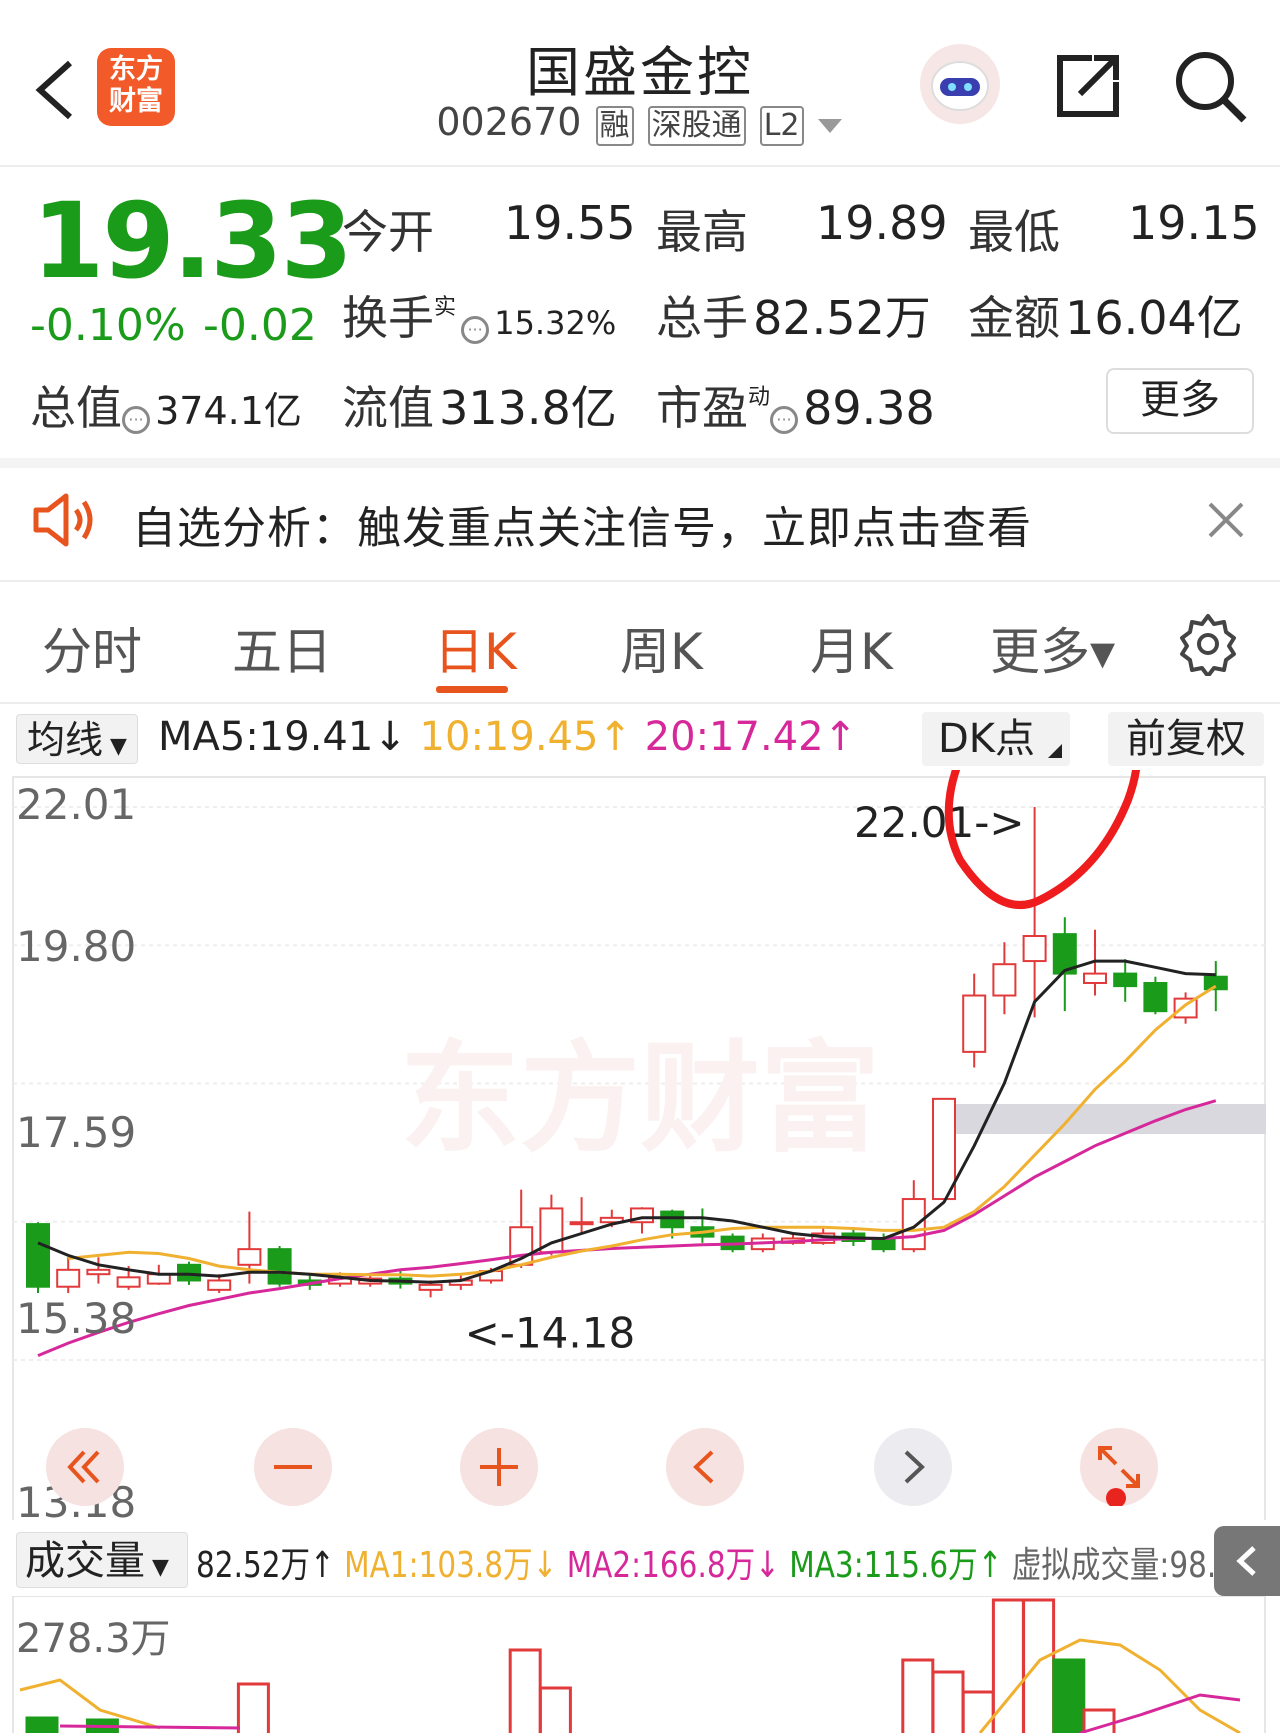 This screenshot has width=1280, height=1733. What do you see at coordinates (92, 648) in the screenshot?
I see `tab-intraday: 分时` at bounding box center [92, 648].